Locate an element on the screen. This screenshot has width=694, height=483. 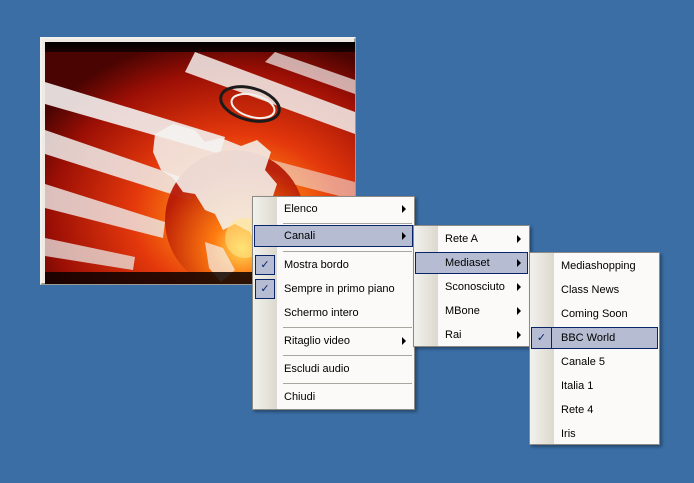
menu-item-label: Mostra bordo is located at coordinates (316, 265).